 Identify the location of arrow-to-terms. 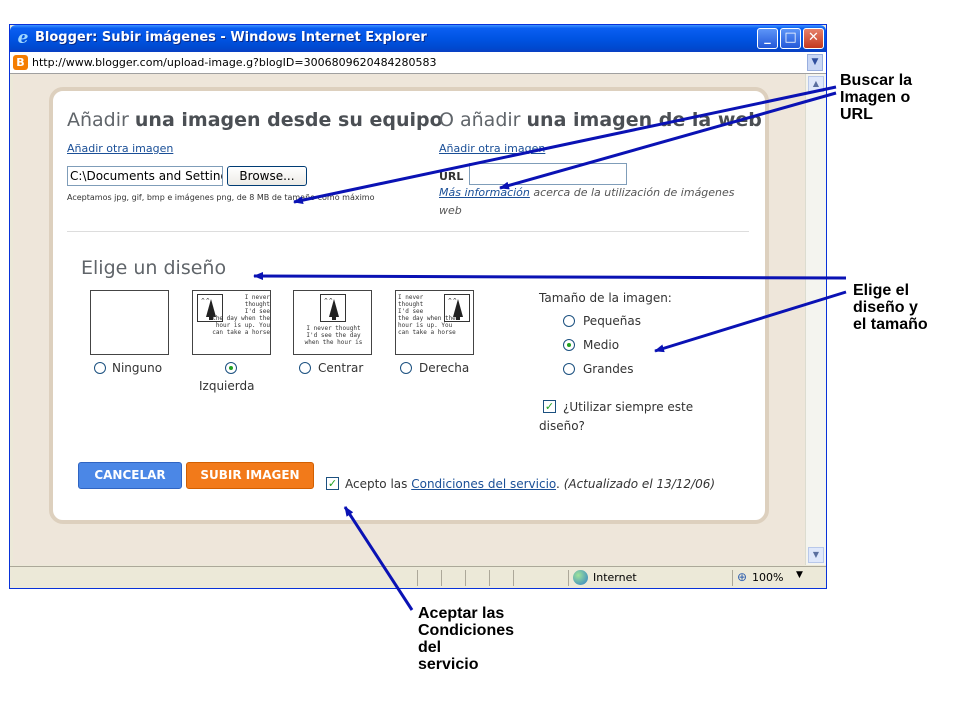
(378, 558).